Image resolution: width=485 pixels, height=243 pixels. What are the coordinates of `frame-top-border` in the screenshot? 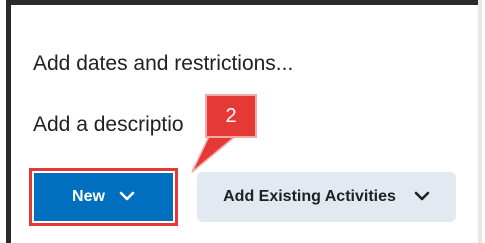 It's located at (242, 2).